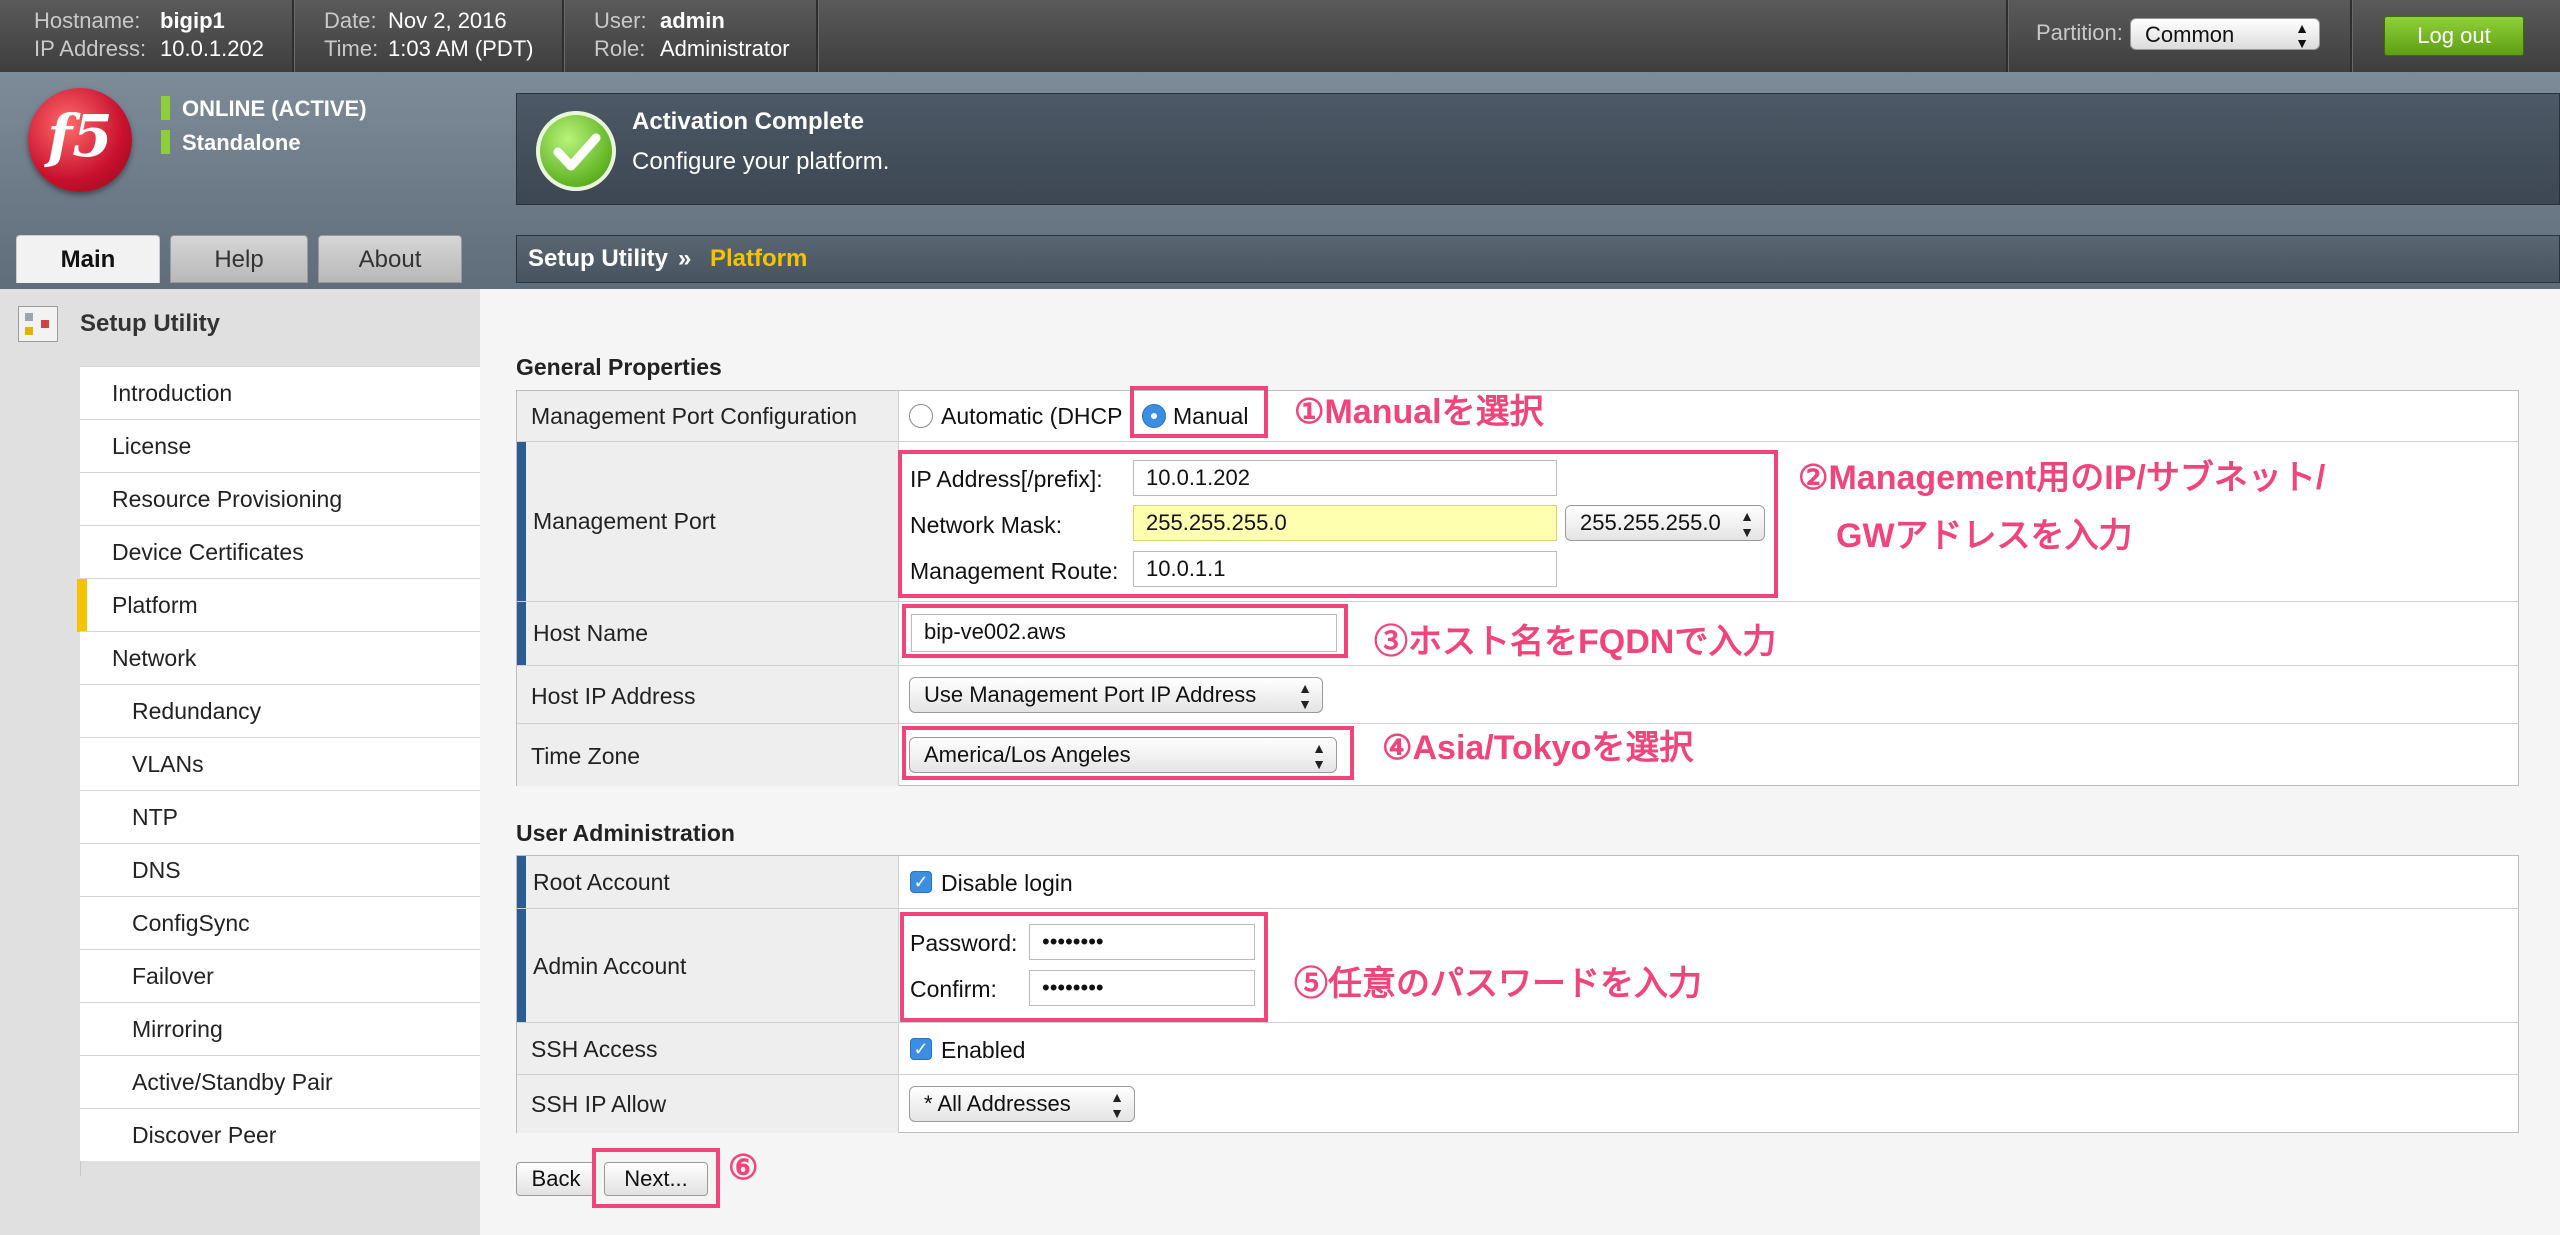 This screenshot has width=2560, height=1235. What do you see at coordinates (280, 1028) in the screenshot?
I see `sidebar-item-mirroring: Mirroring` at bounding box center [280, 1028].